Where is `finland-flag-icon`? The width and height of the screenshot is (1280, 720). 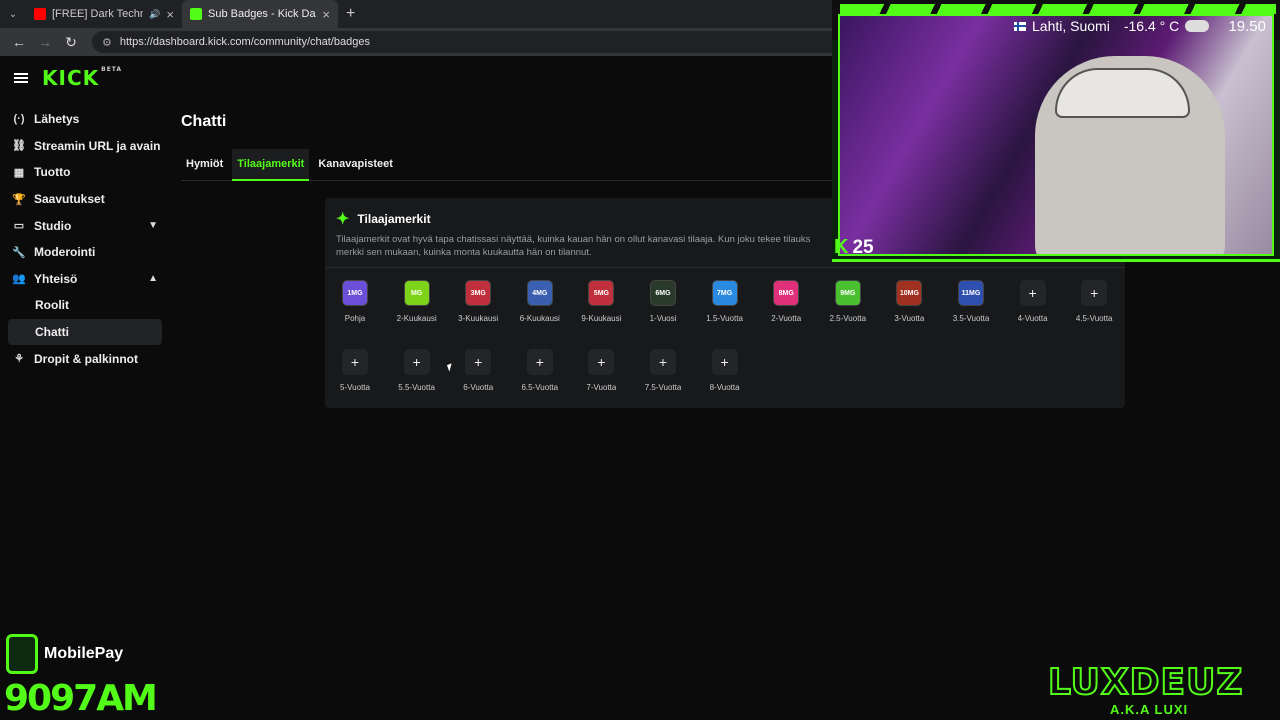
finland-flag-icon is located at coordinates (1020, 26).